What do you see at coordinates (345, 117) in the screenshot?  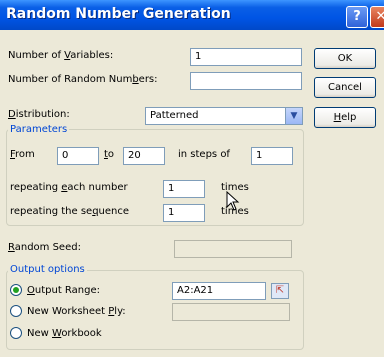 I see `help-button: Help` at bounding box center [345, 117].